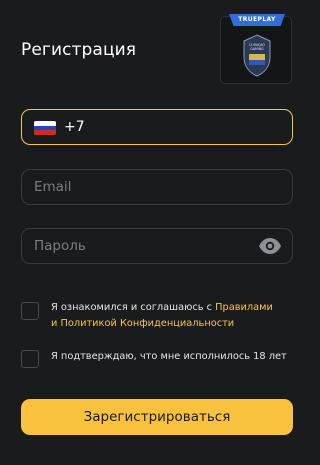 The width and height of the screenshot is (320, 465). I want to click on page-title: Регистрация, so click(79, 50).